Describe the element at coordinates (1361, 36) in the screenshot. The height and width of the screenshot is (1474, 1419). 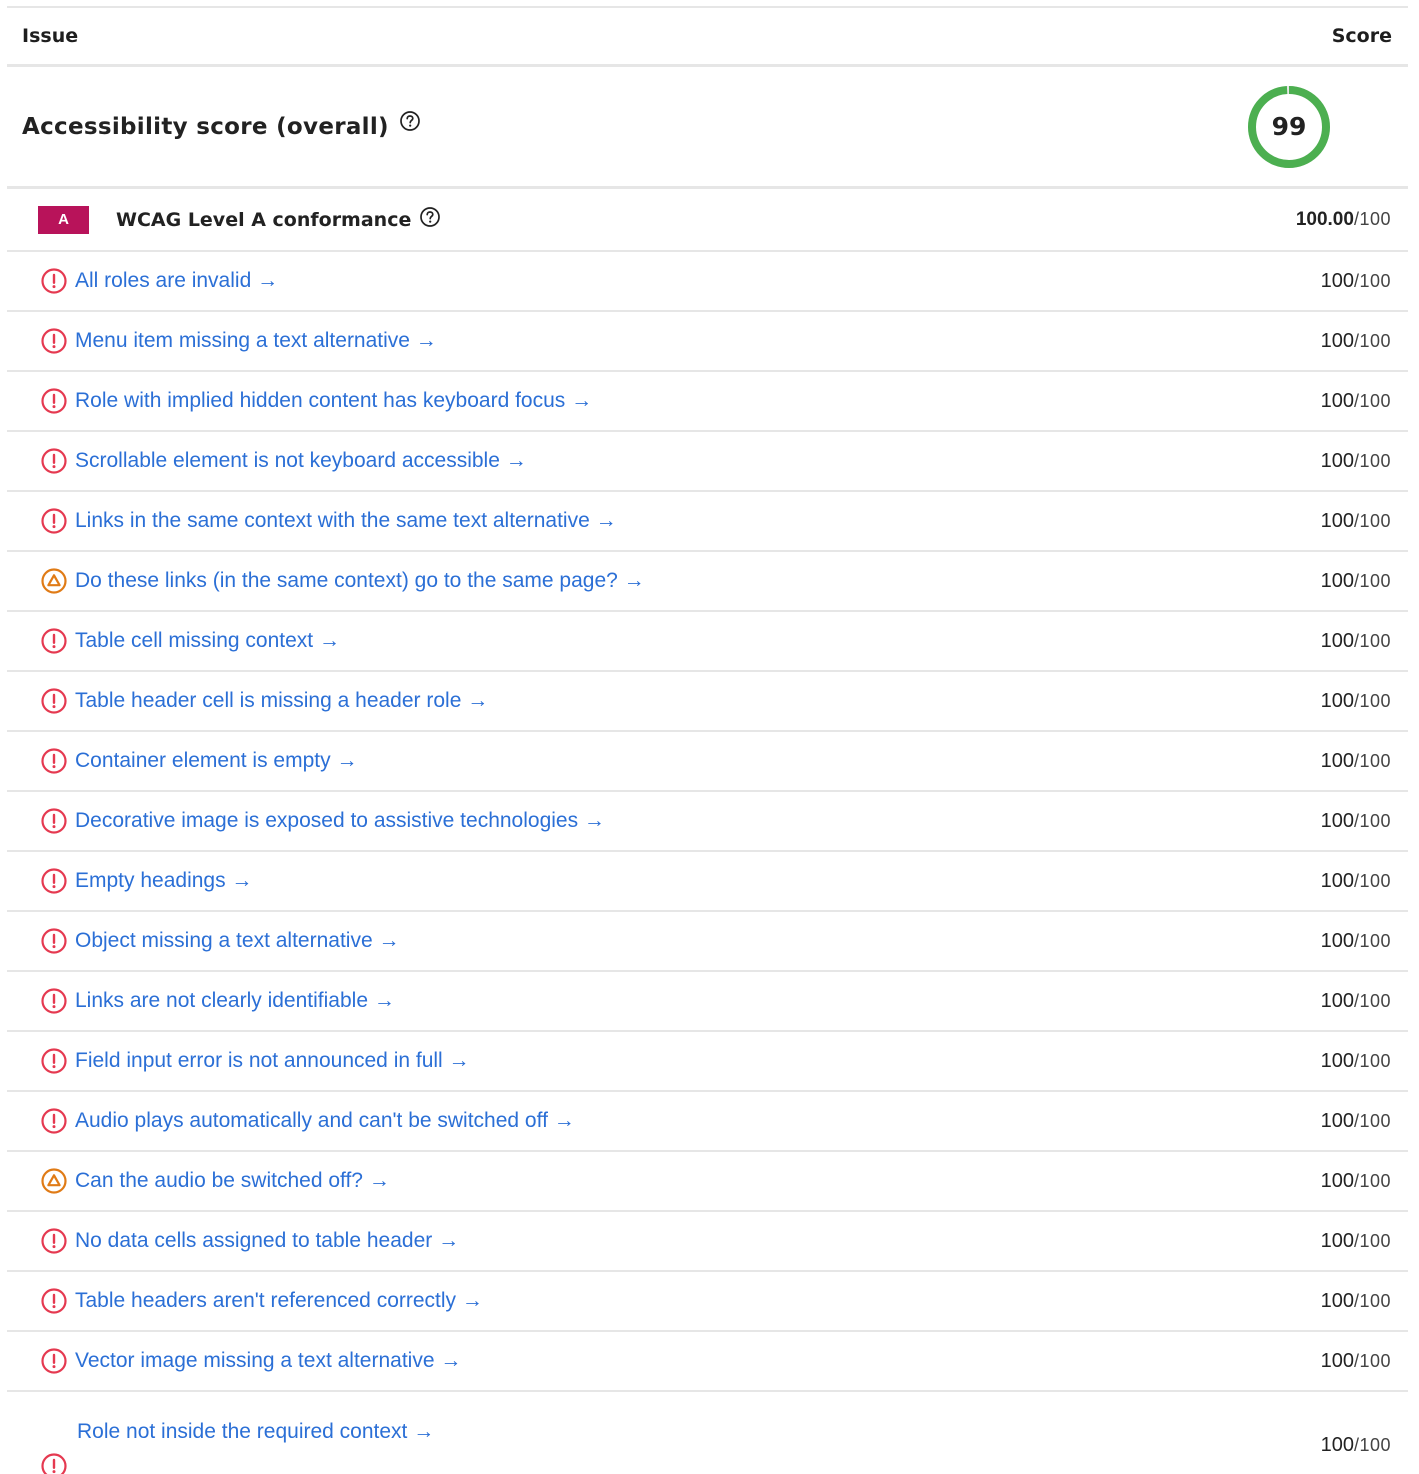
I see `score-column-header: Score` at that location.